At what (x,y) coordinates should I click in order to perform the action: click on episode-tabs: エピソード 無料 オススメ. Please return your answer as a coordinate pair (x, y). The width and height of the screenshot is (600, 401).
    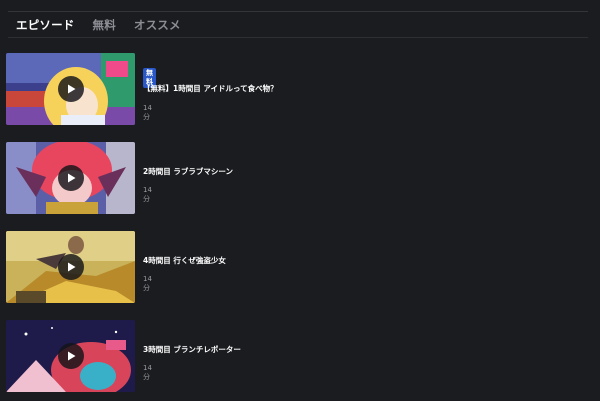
    Looking at the image, I should click on (98, 25).